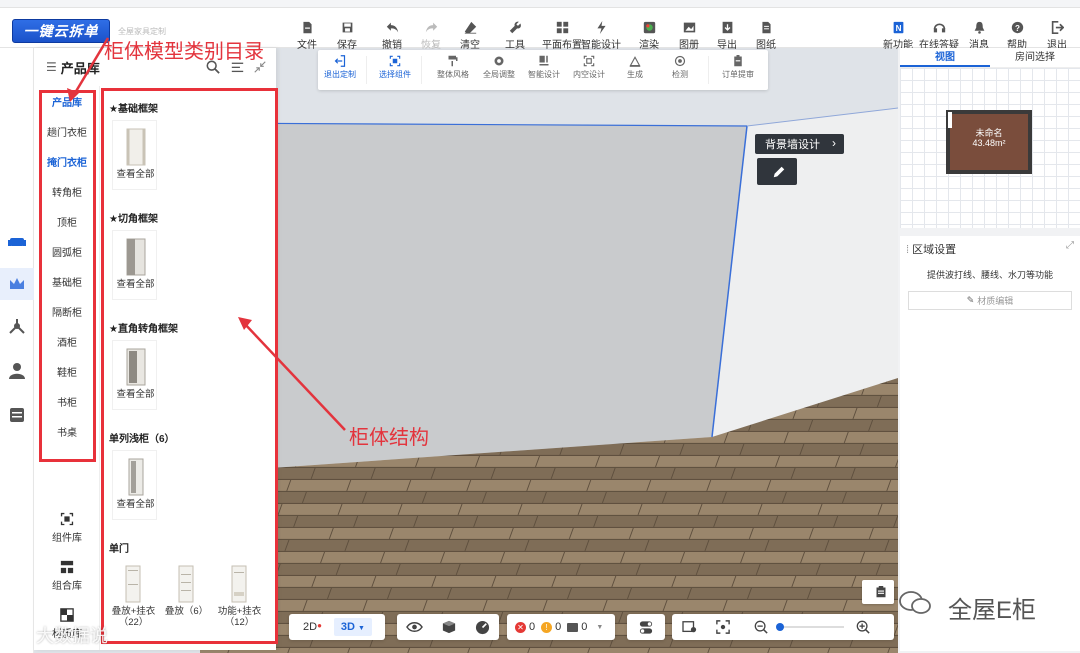  Describe the element at coordinates (51, 67) in the screenshot. I see `list-icon: ☰` at that location.